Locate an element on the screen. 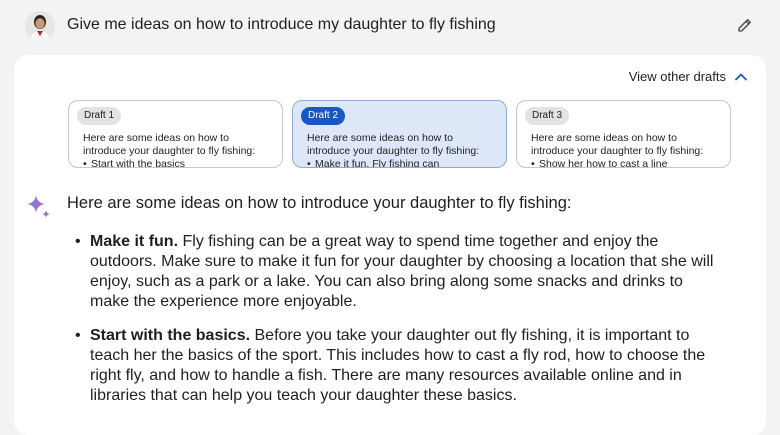 This screenshot has height=435, width=780. view-other-drafts-button: View other drafts is located at coordinates (688, 76).